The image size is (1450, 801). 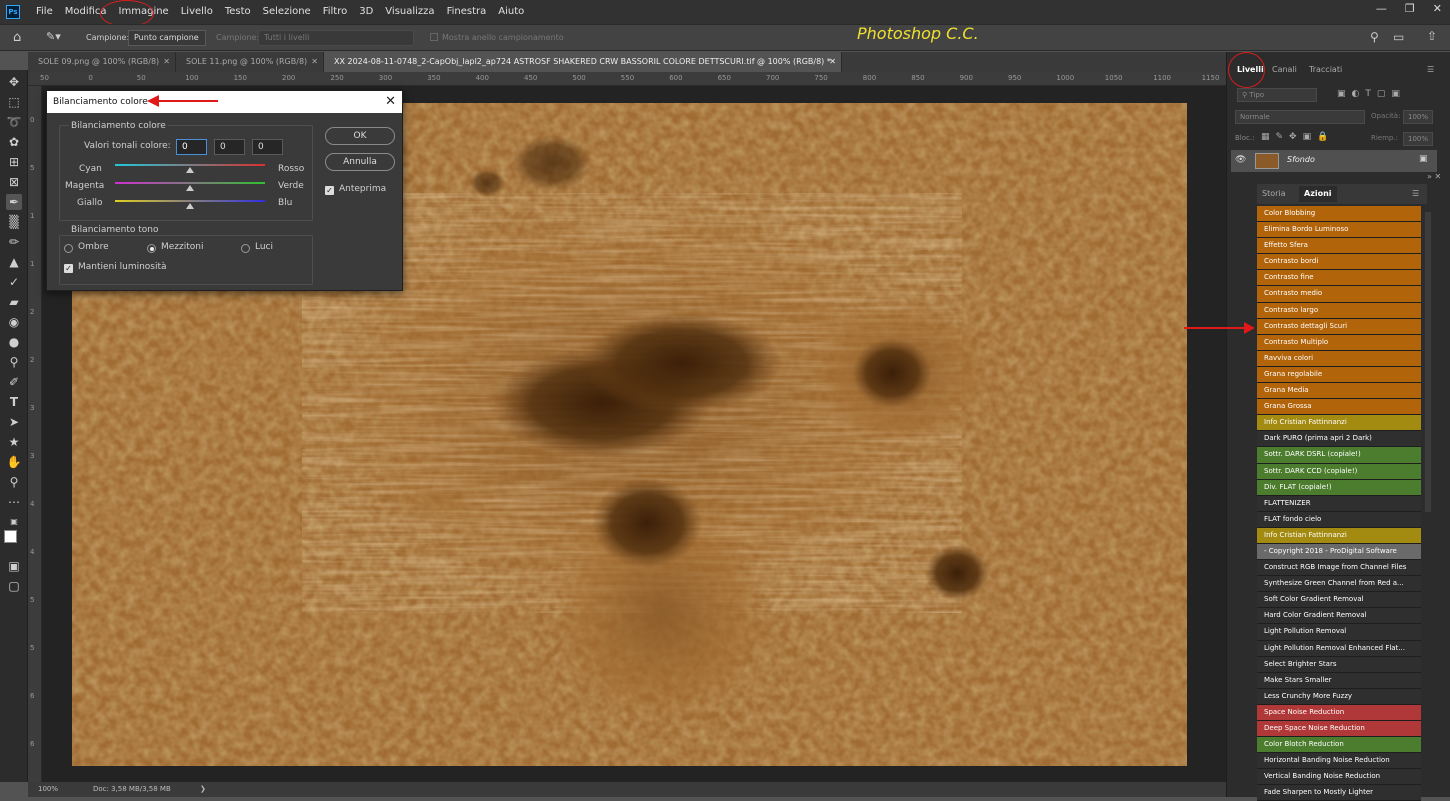 What do you see at coordinates (1339, 600) in the screenshot?
I see `action-item: Soft Color Gradient Removal` at bounding box center [1339, 600].